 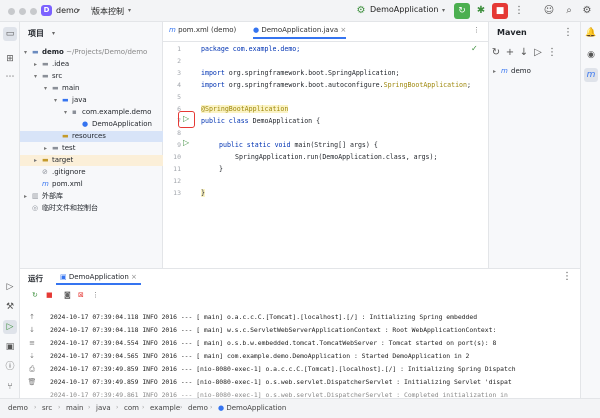 I want to click on problems-tool-icon: ⓘ, so click(x=10, y=367).